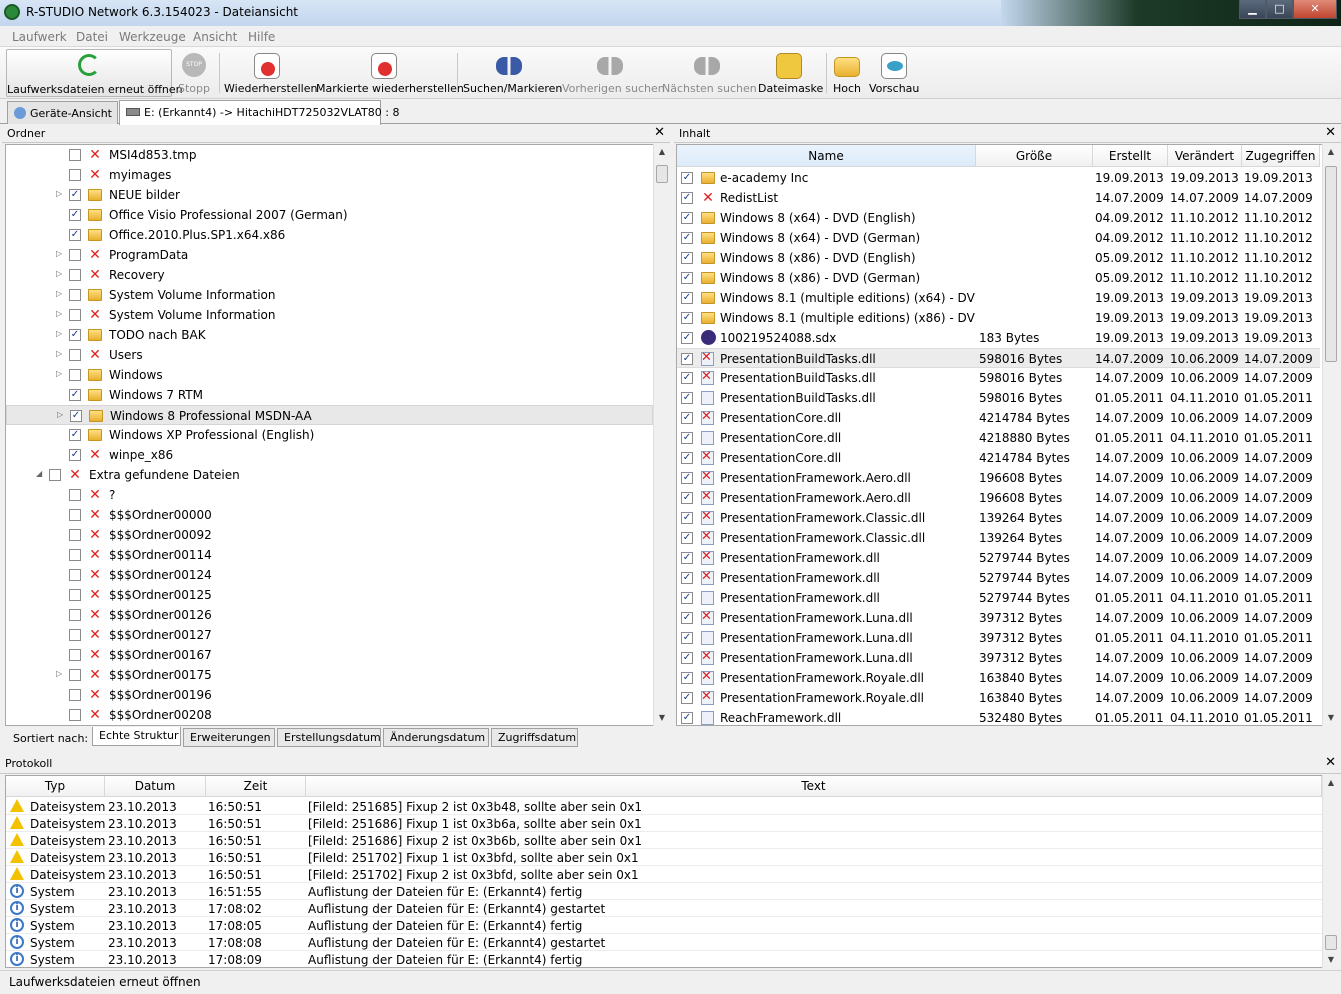 Image resolution: width=1341 pixels, height=994 pixels. What do you see at coordinates (534, 737) in the screenshot?
I see `sort-tab-access-date: Zugriffsdatum` at bounding box center [534, 737].